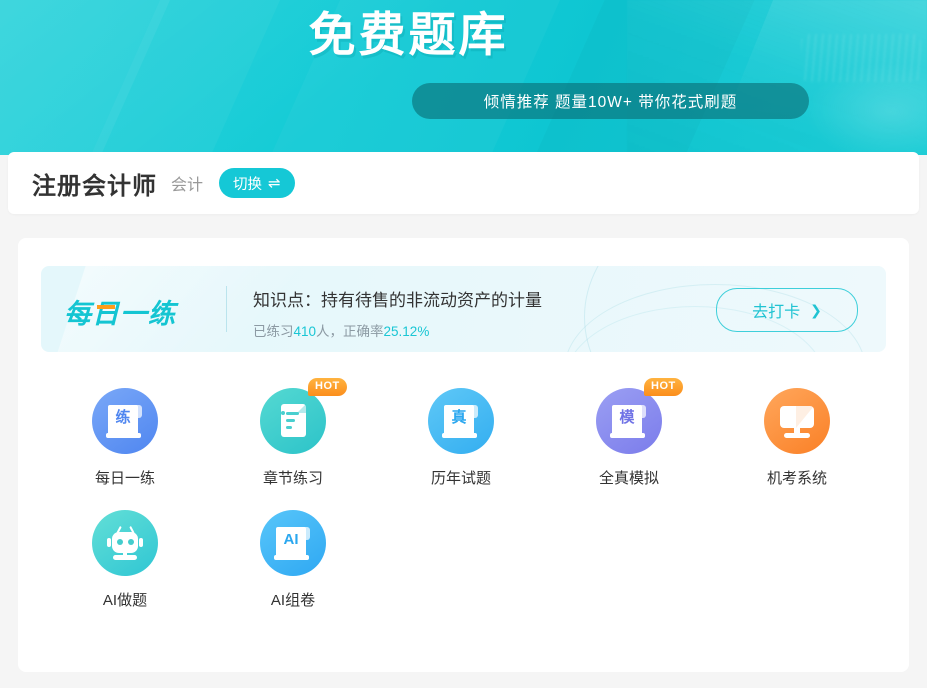  I want to click on entry-past-exams: 真 历年试题, so click(461, 438).